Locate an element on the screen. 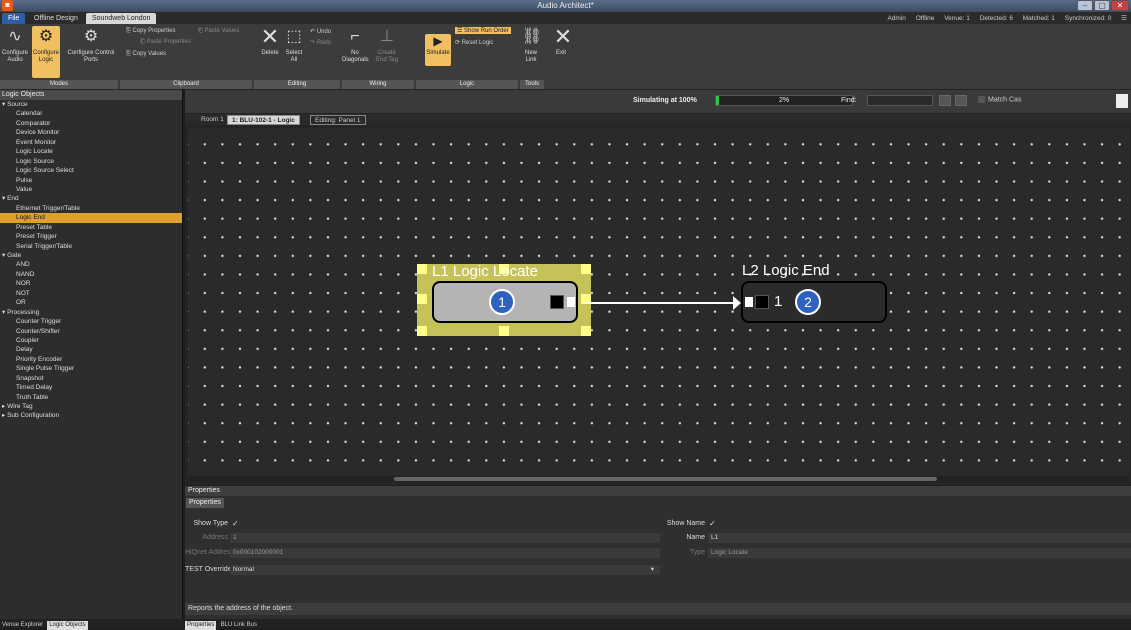 This screenshot has height=630, width=1131. tree-category: ▾ End is located at coordinates (91, 198).